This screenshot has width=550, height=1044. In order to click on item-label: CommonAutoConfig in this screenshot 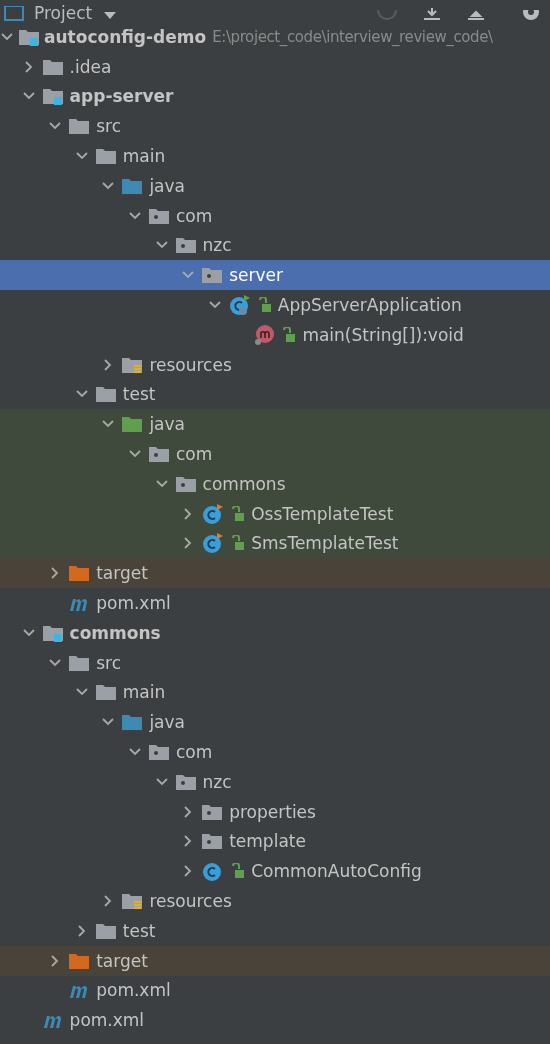, I will do `click(336, 871)`.